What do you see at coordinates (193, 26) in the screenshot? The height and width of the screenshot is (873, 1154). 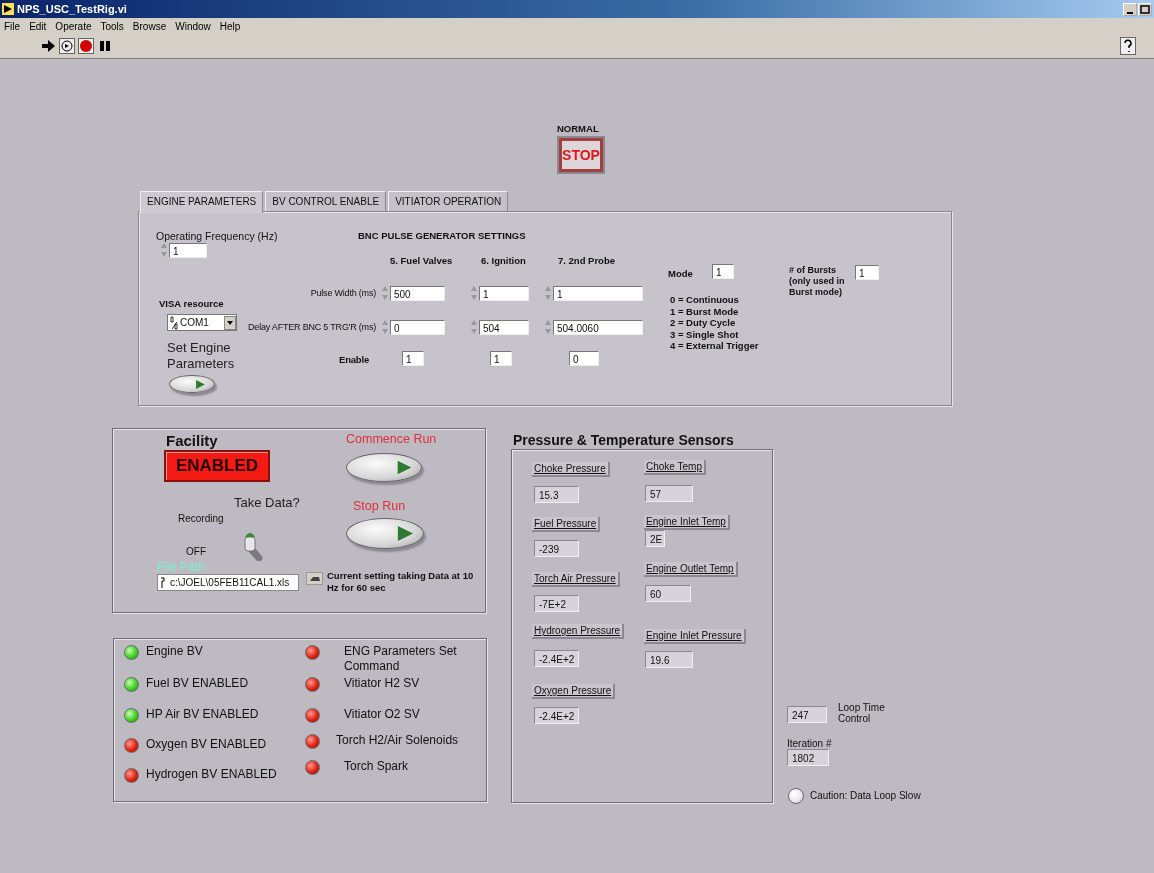 I see `menu-item: Window` at bounding box center [193, 26].